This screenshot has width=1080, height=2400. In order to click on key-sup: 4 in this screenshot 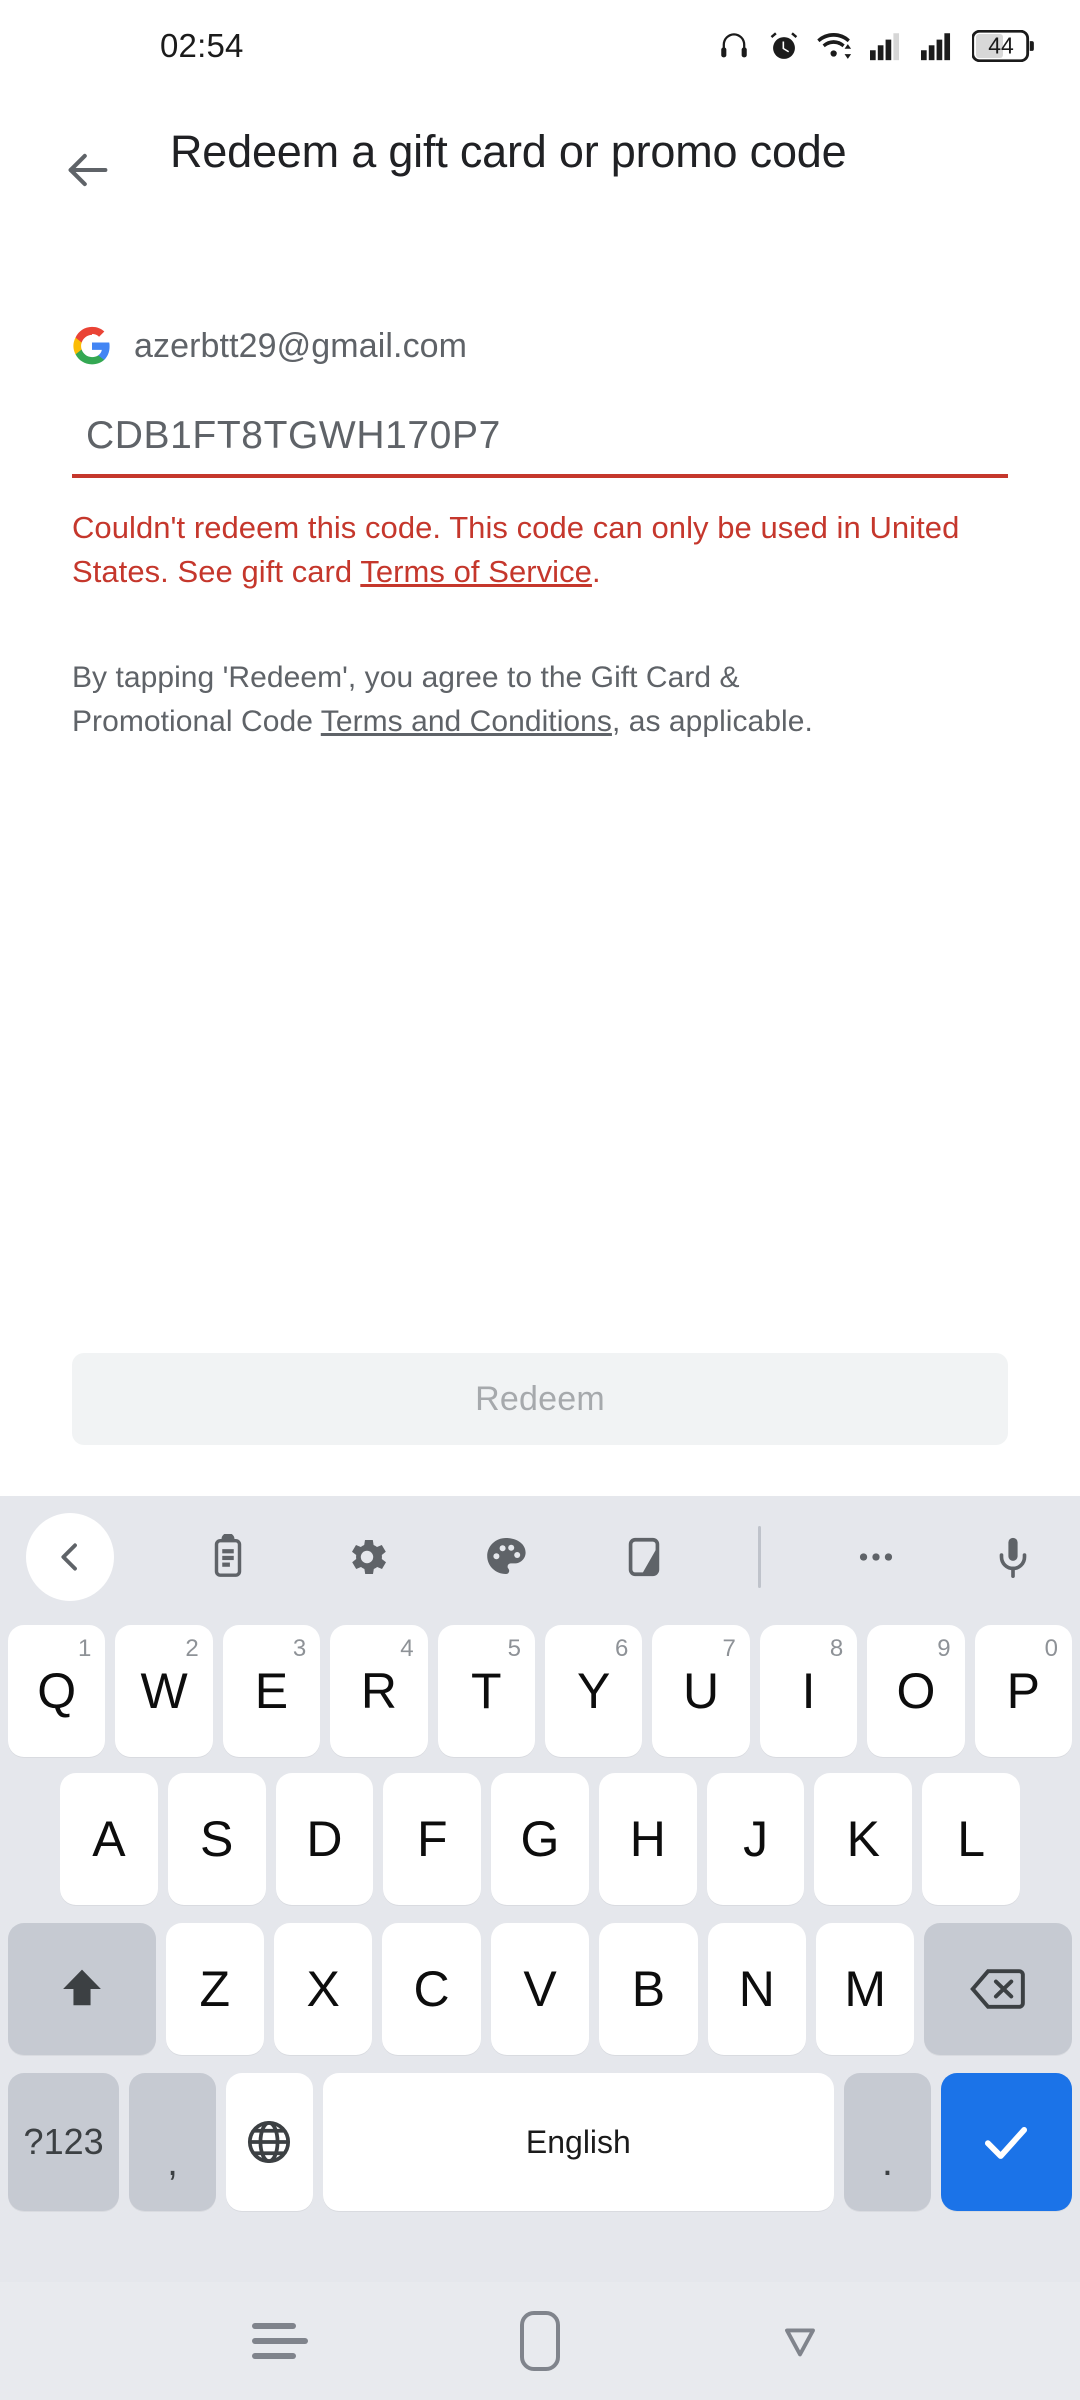, I will do `click(407, 1648)`.